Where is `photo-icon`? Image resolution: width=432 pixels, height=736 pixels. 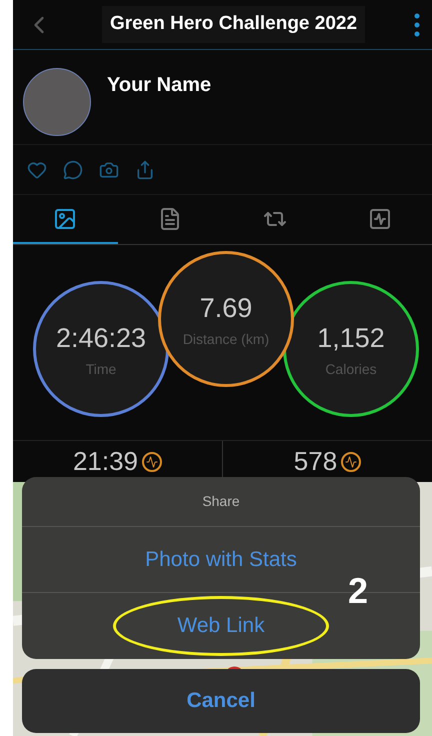
photo-icon is located at coordinates (65, 218).